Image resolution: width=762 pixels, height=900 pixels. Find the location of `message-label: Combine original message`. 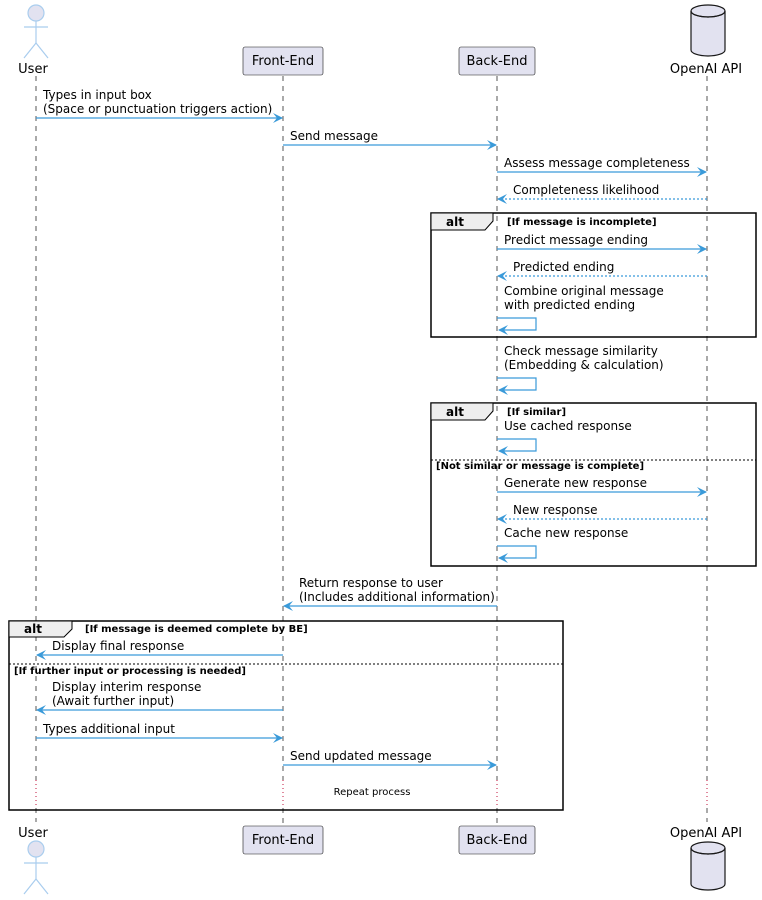

message-label: Combine original message is located at coordinates (584, 291).